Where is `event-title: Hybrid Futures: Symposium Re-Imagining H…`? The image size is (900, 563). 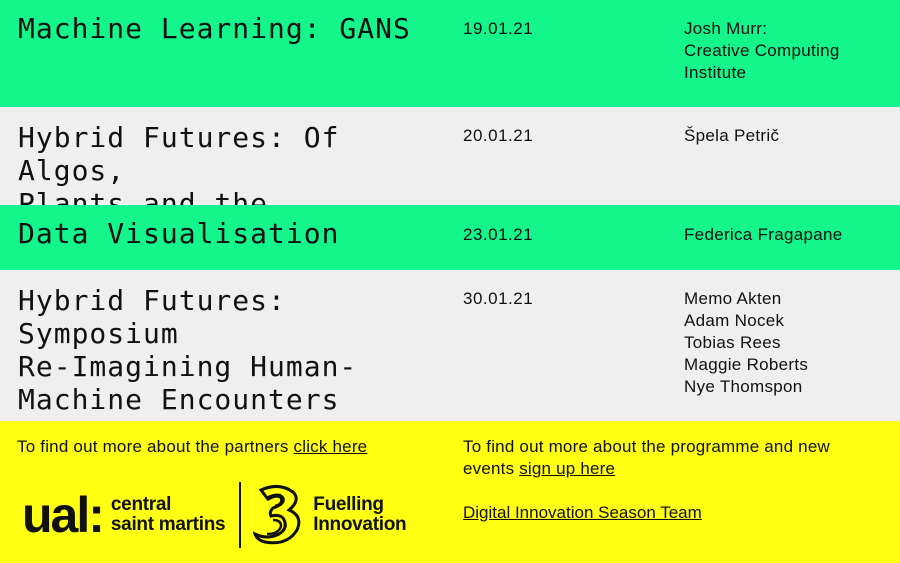
event-title: Hybrid Futures: Symposium Re-Imagining H… is located at coordinates (188, 350).